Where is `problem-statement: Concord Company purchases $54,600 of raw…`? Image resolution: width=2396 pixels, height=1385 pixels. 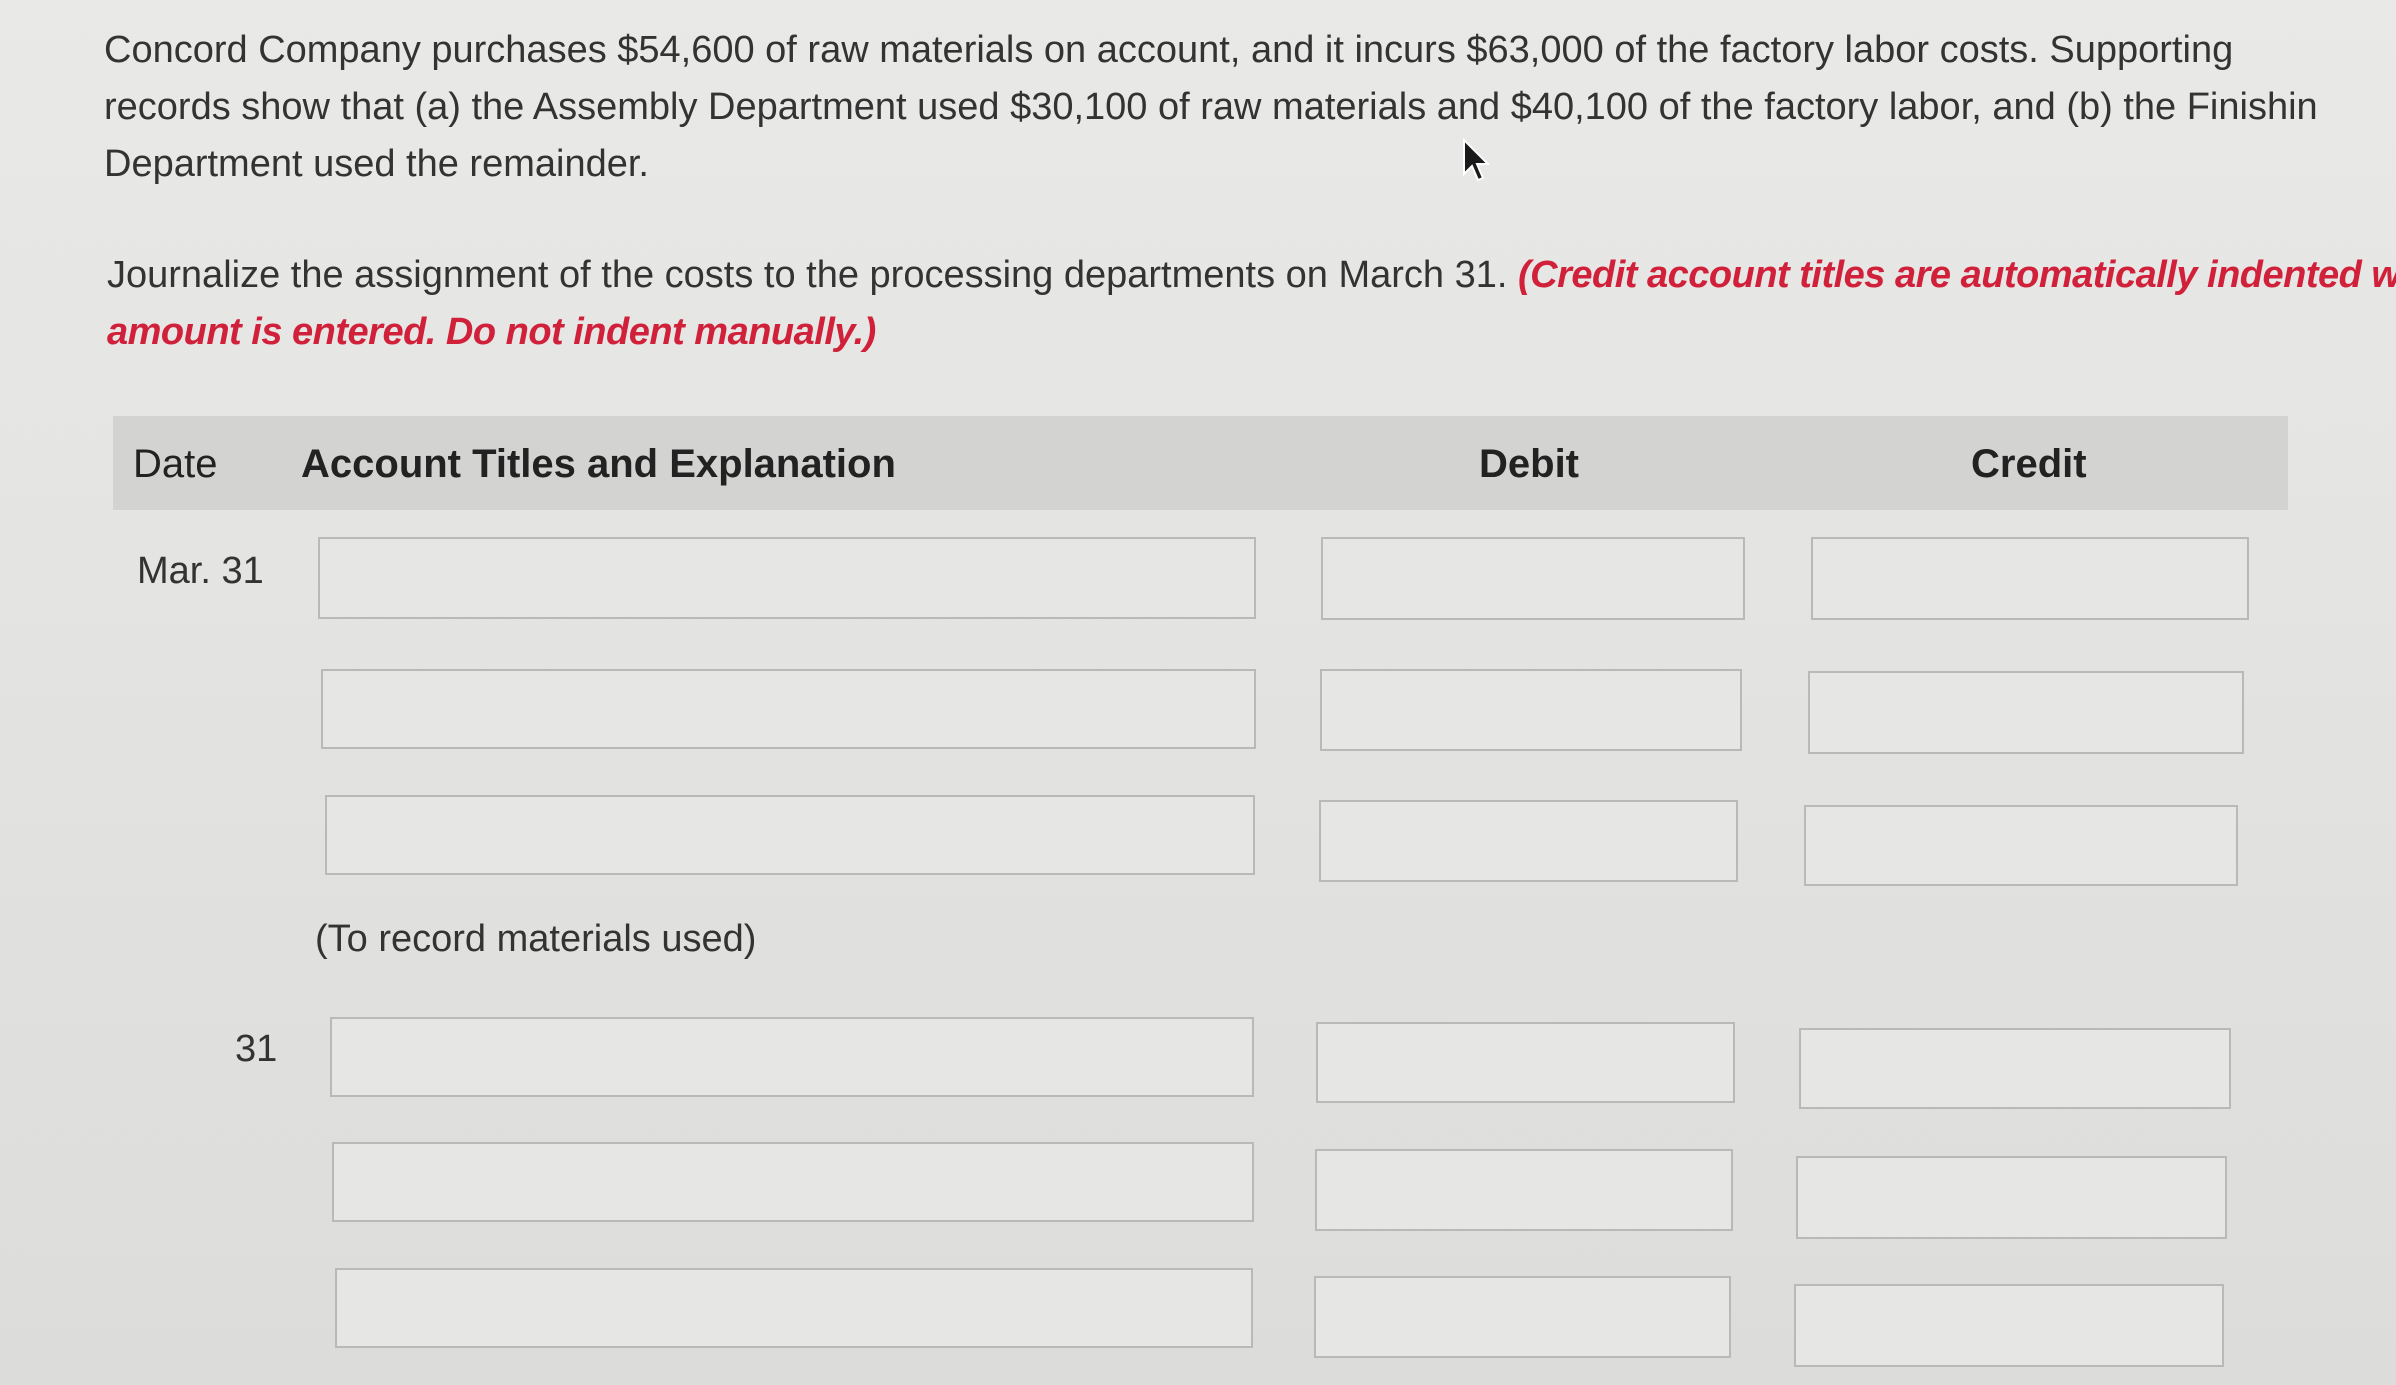
problem-statement: Concord Company purchases $54,600 of raw… is located at coordinates (1250, 107).